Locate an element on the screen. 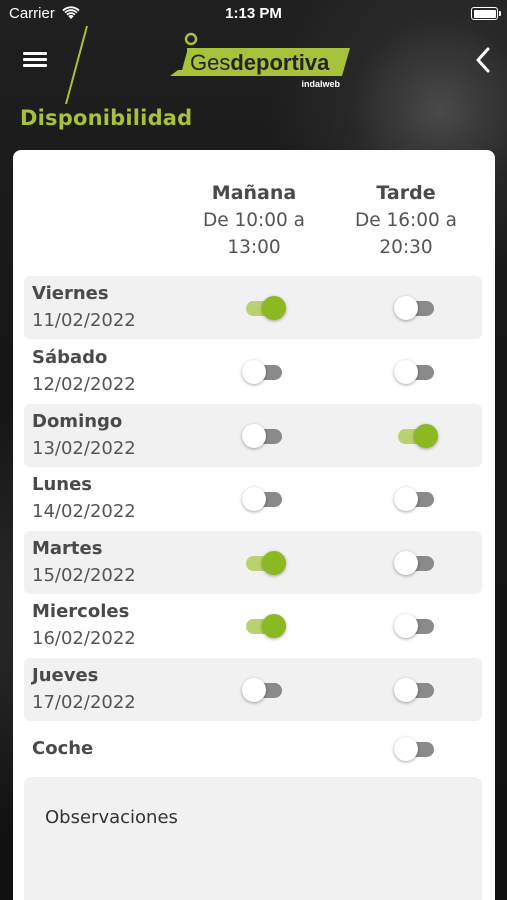 The height and width of the screenshot is (900, 507). gesdeportiva-logo: Gesdeportiva indalweb is located at coordinates (260, 61).